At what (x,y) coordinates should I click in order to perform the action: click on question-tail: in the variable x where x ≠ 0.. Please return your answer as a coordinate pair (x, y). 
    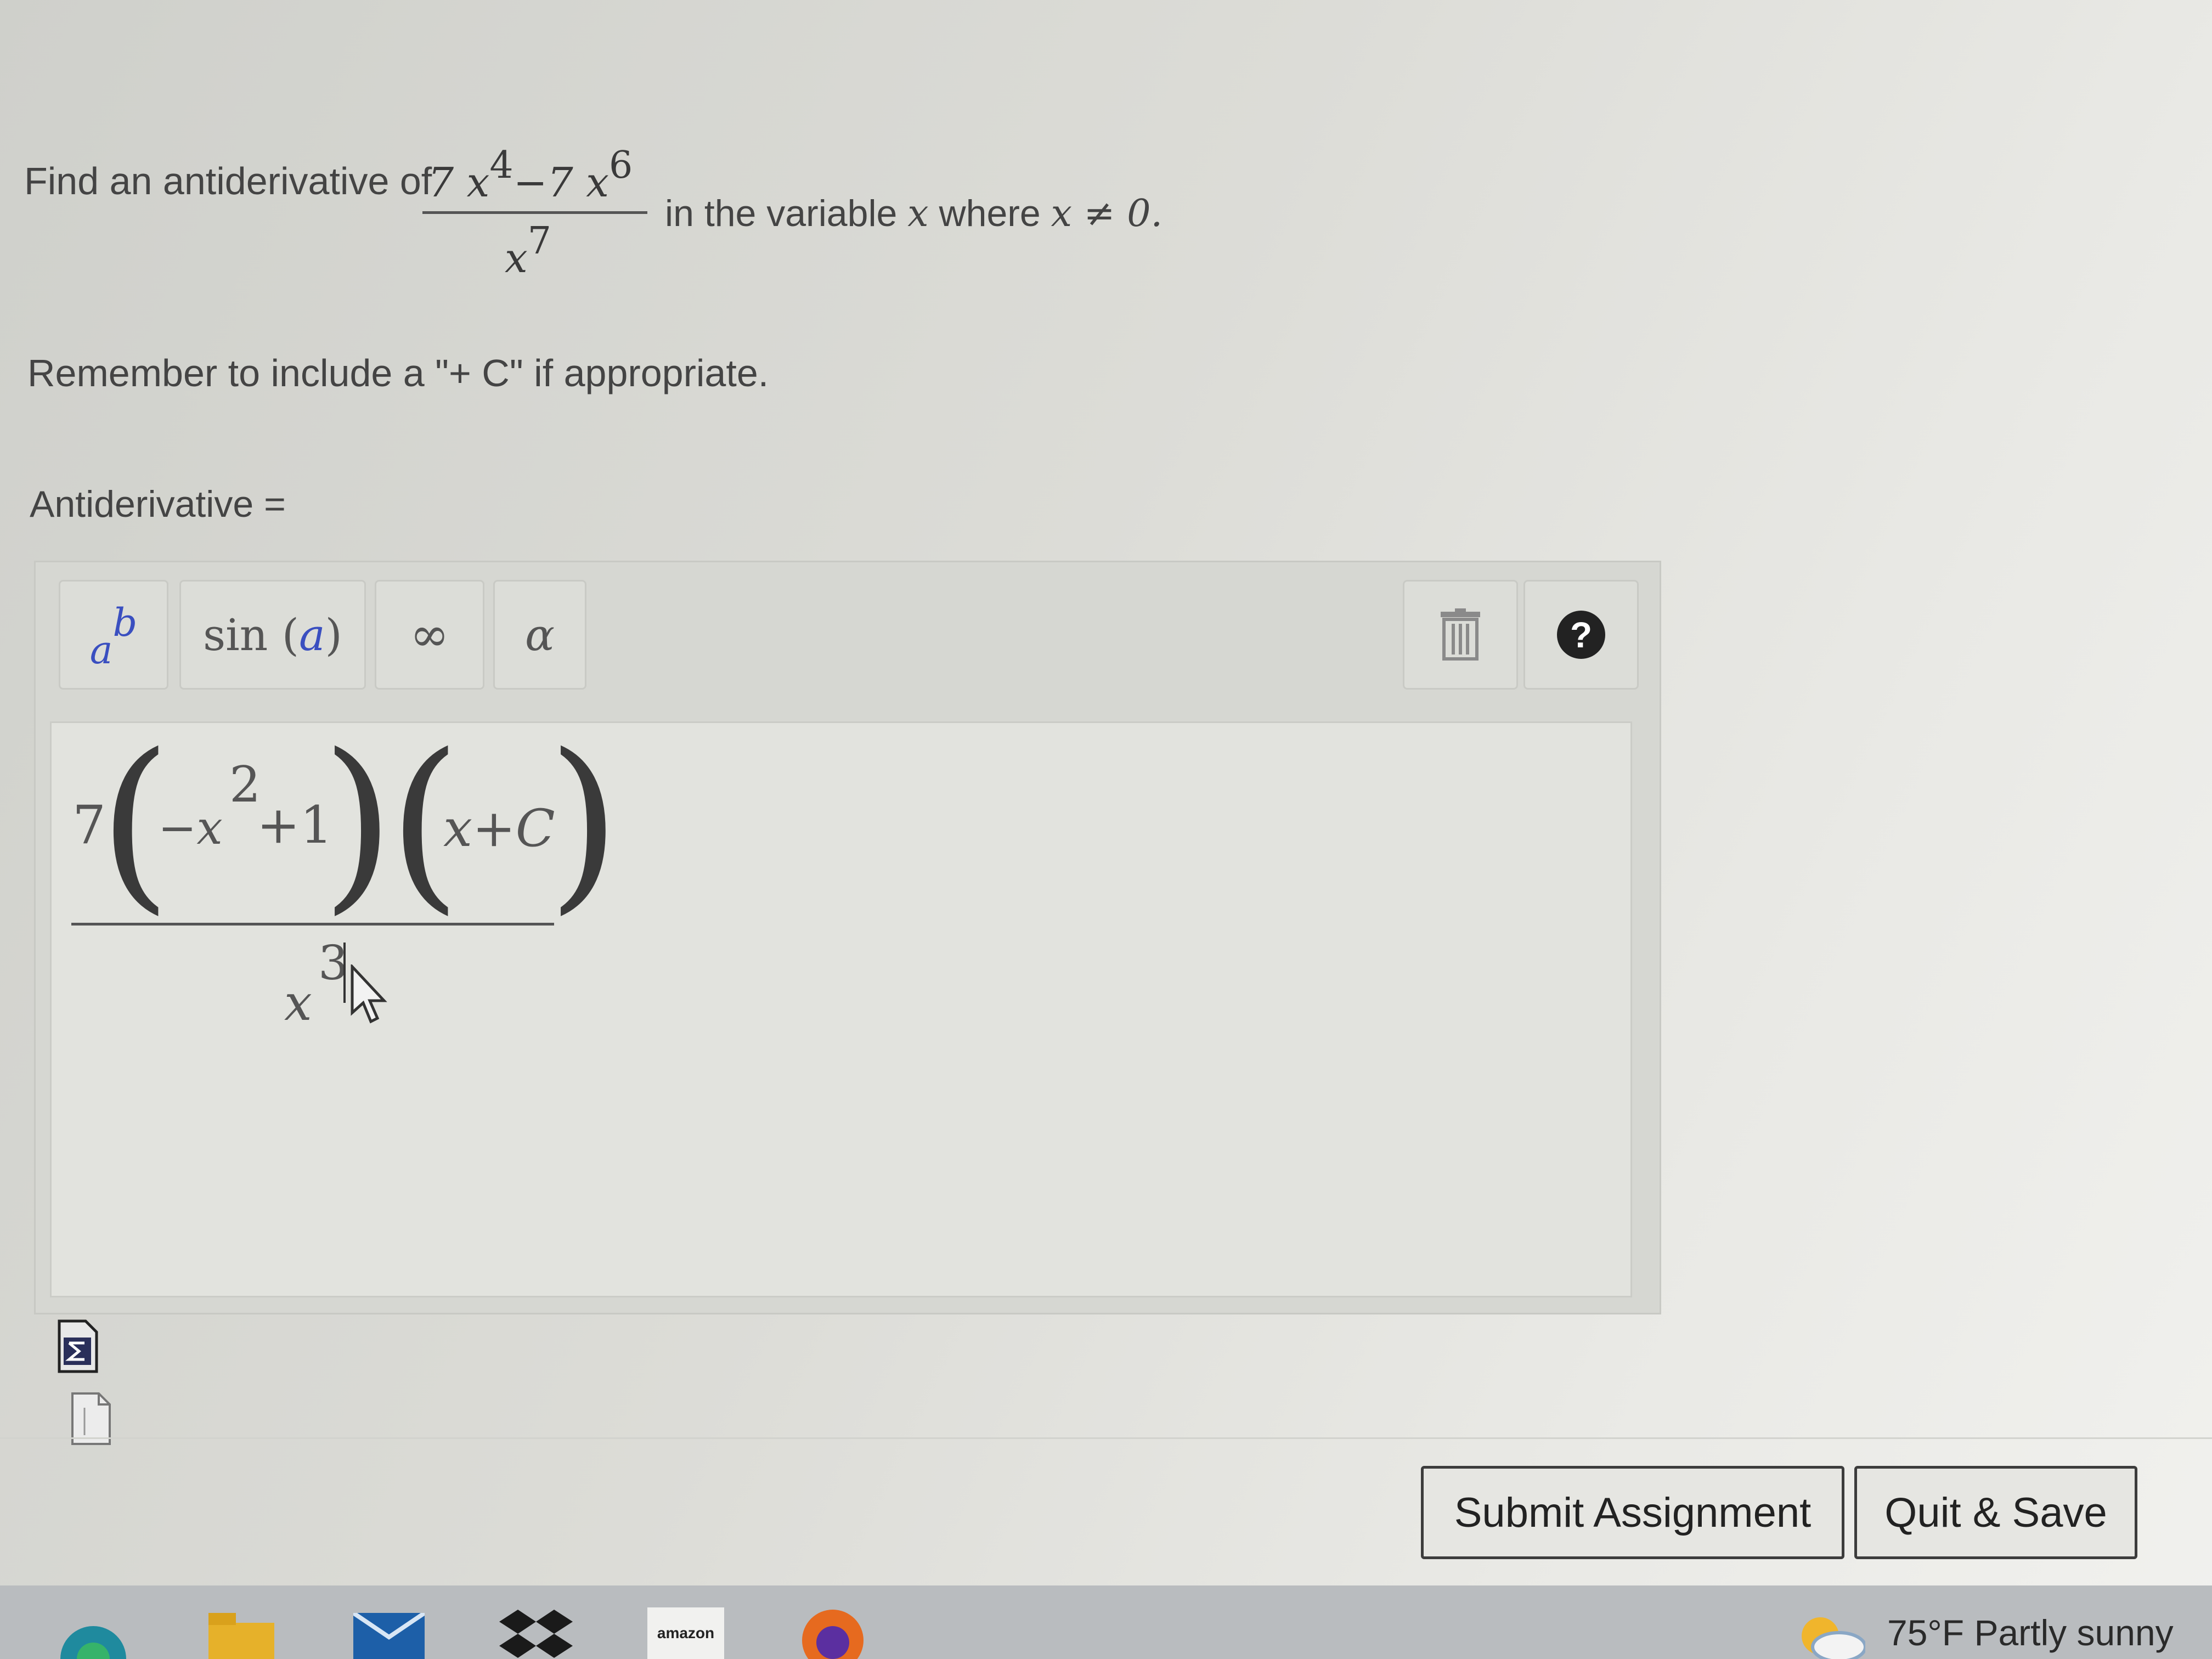
    Looking at the image, I should click on (914, 213).